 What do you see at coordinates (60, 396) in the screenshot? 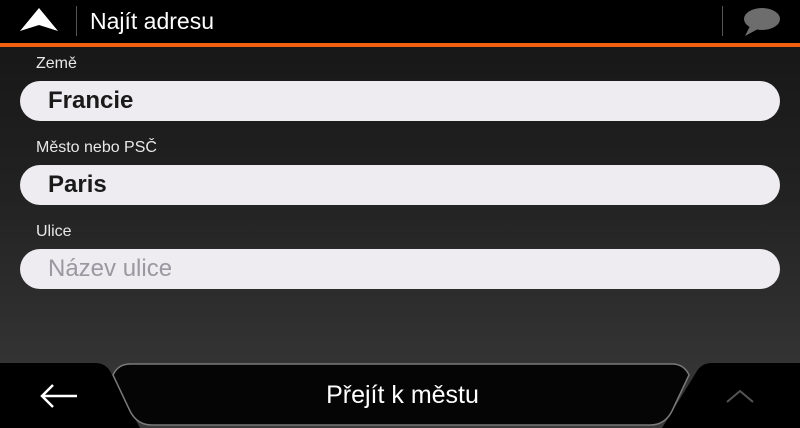
I see `back-arrow-icon` at bounding box center [60, 396].